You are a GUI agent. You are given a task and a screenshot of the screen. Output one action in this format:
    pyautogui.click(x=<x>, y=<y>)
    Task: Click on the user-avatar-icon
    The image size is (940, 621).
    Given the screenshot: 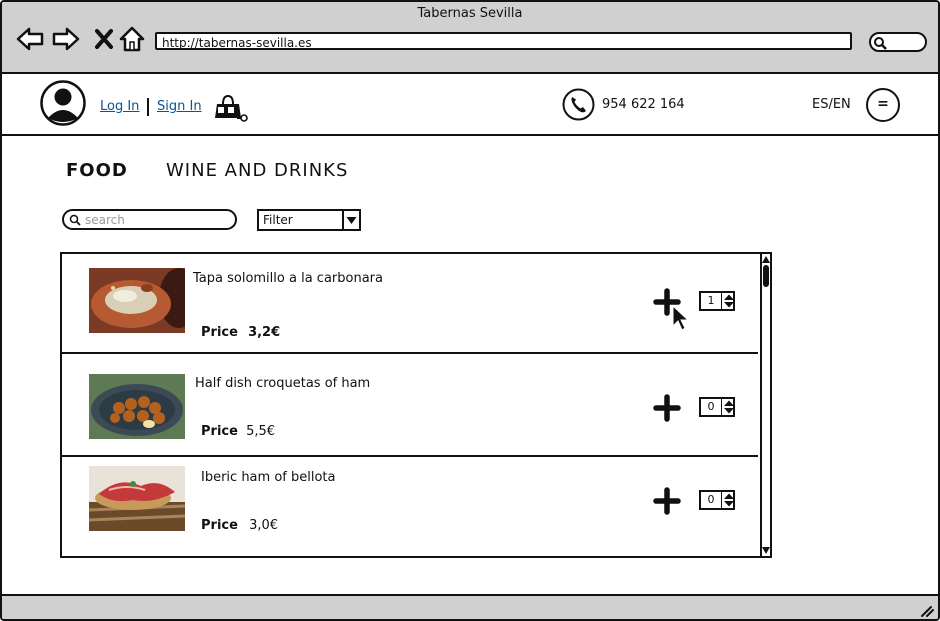 What is the action you would take?
    pyautogui.click(x=63, y=103)
    